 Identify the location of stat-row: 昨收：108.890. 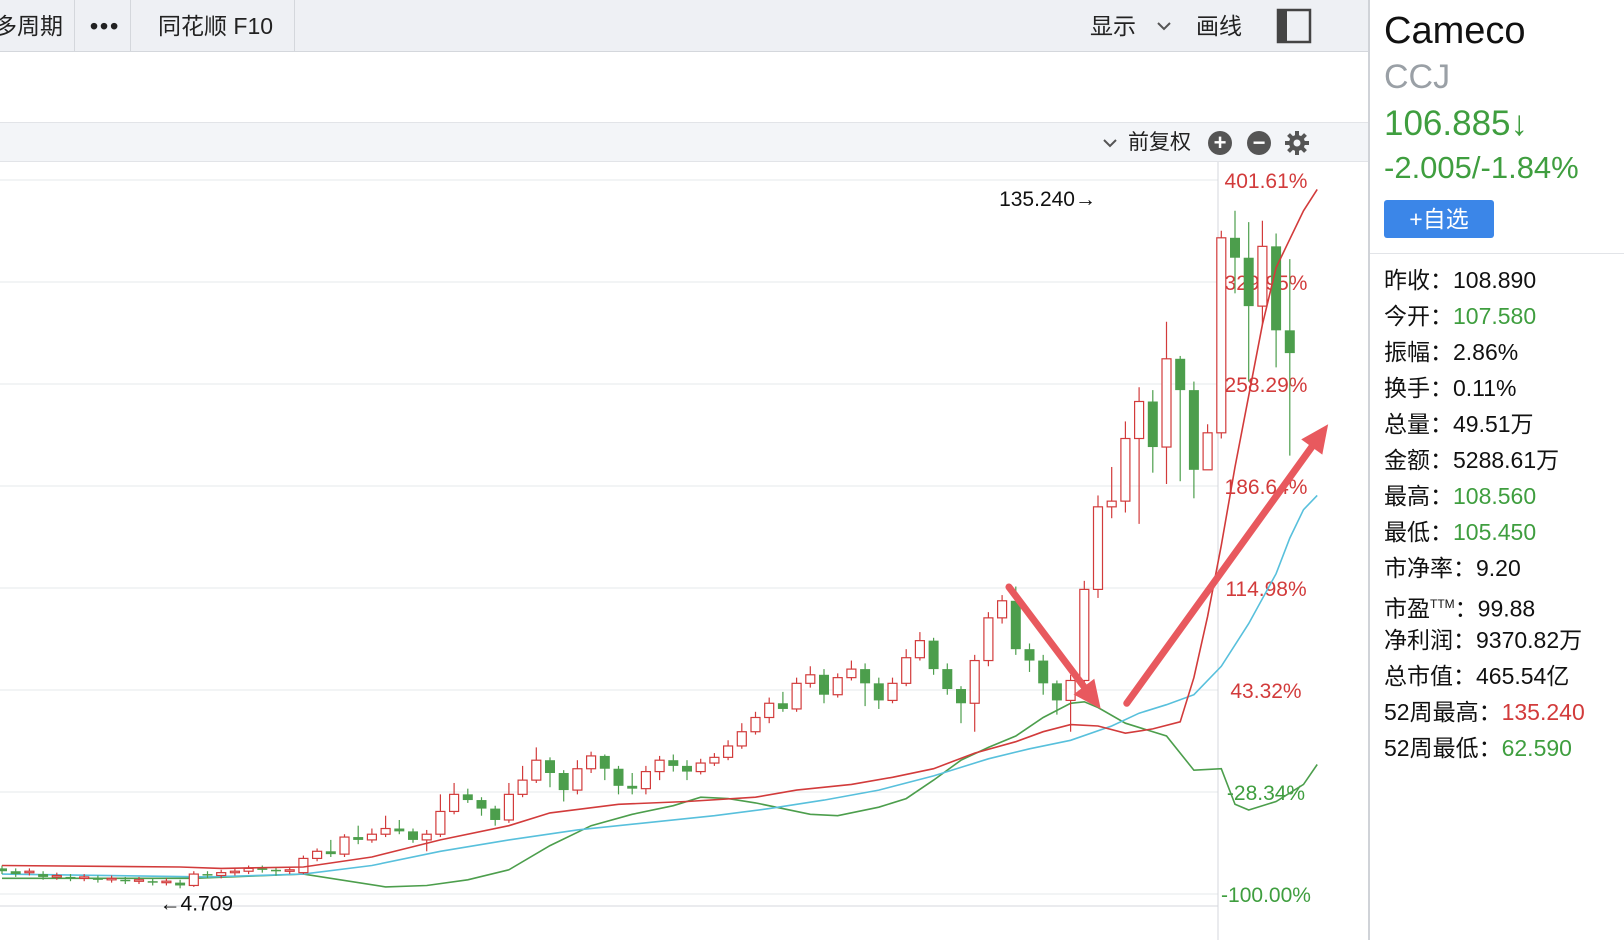
(1504, 280).